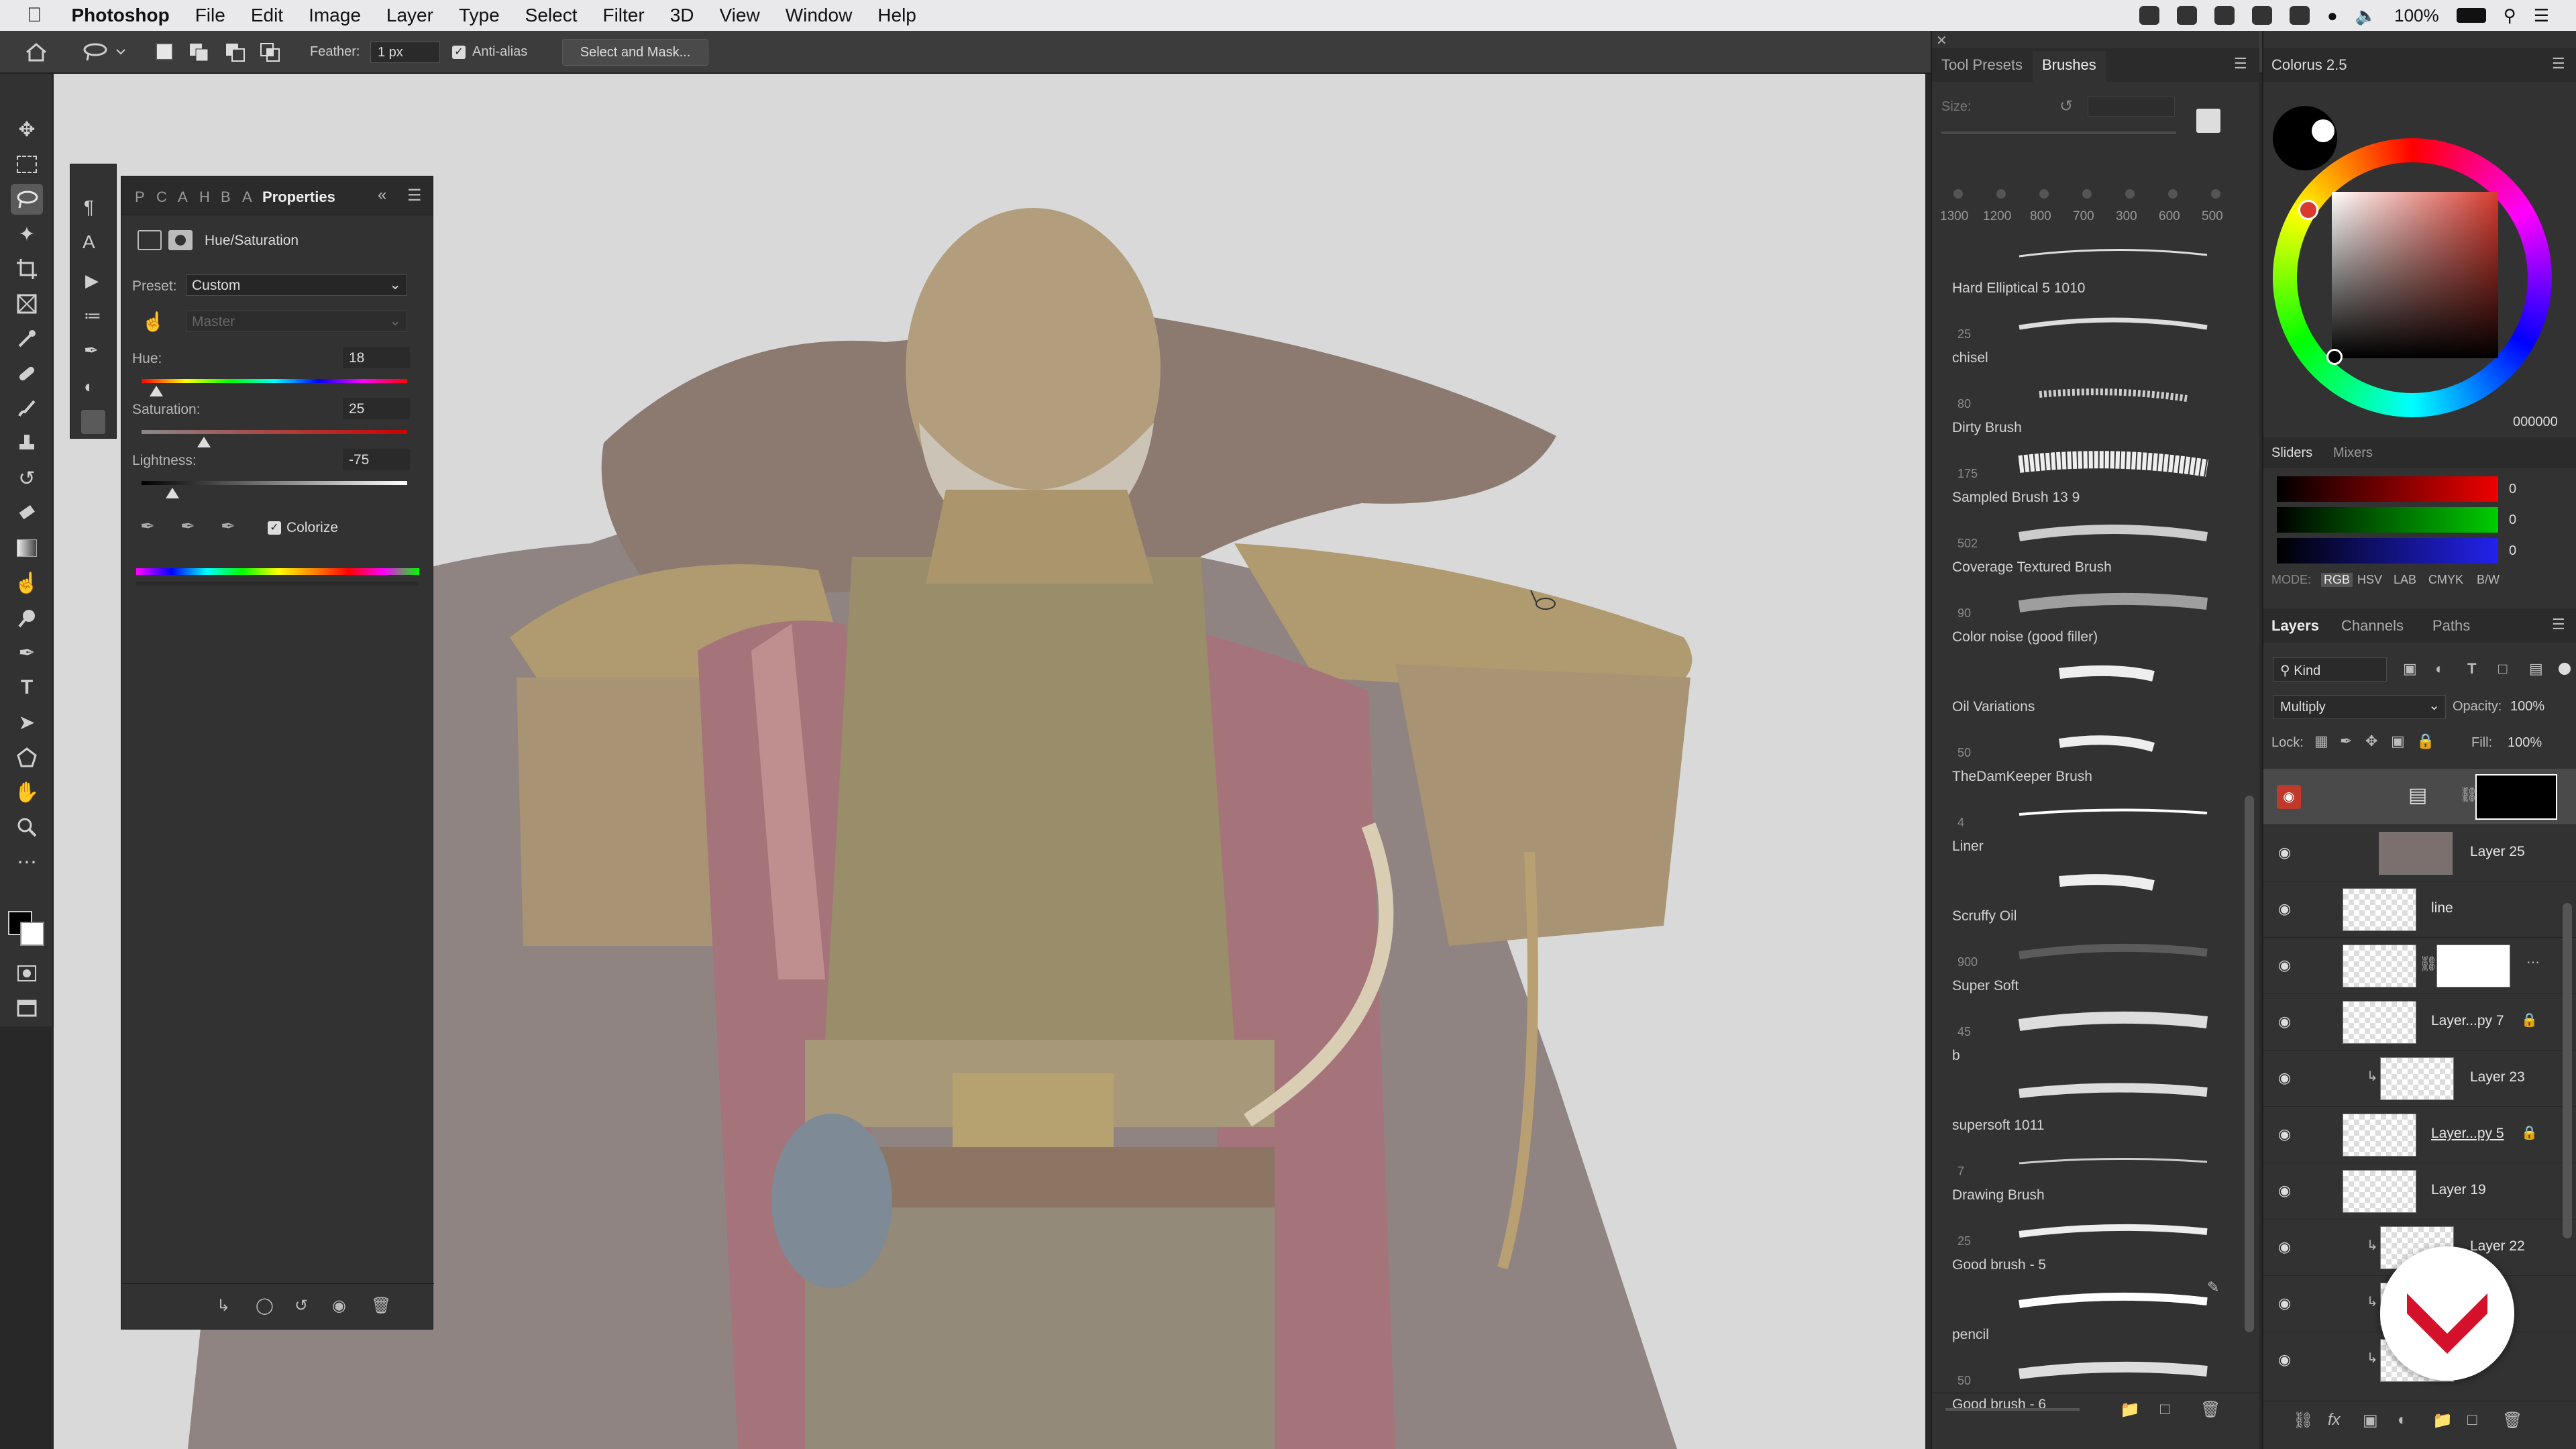 This screenshot has height=1449, width=2576. What do you see at coordinates (382, 195) in the screenshot?
I see `collapse-panel-icon: «` at bounding box center [382, 195].